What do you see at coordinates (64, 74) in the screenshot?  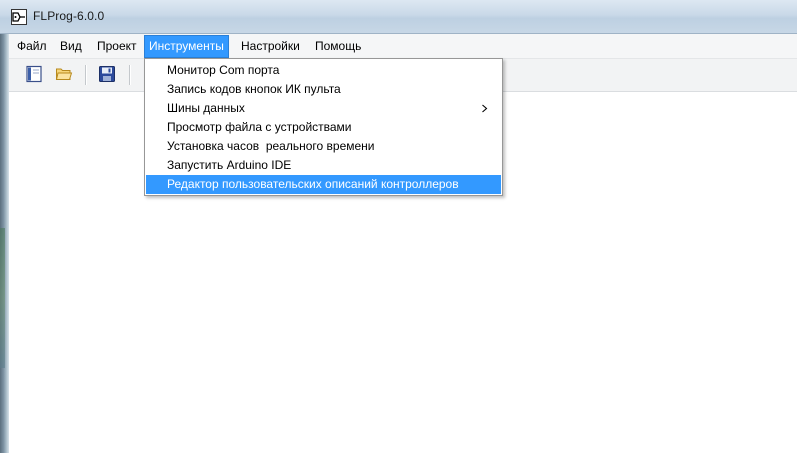 I see `open-folder-icon` at bounding box center [64, 74].